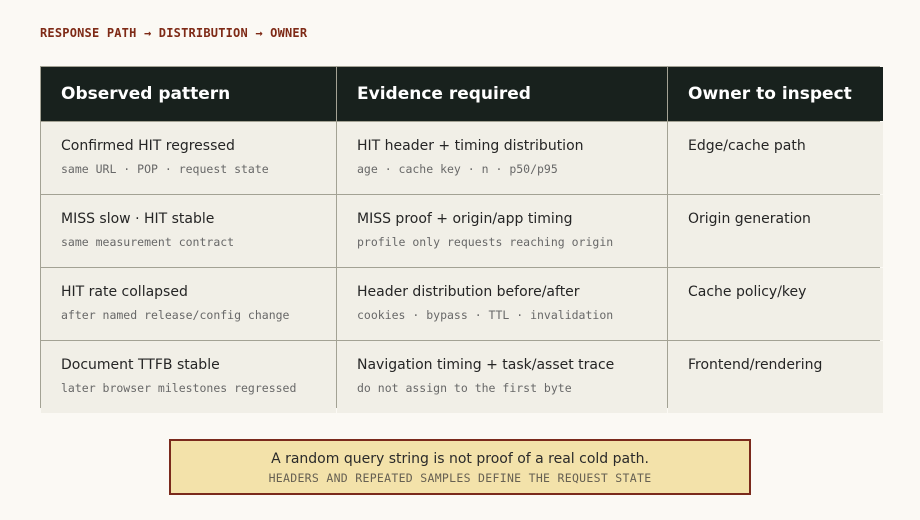 Image resolution: width=920 pixels, height=520 pixels. I want to click on pattern-note: same measurement contract, so click(148, 242).